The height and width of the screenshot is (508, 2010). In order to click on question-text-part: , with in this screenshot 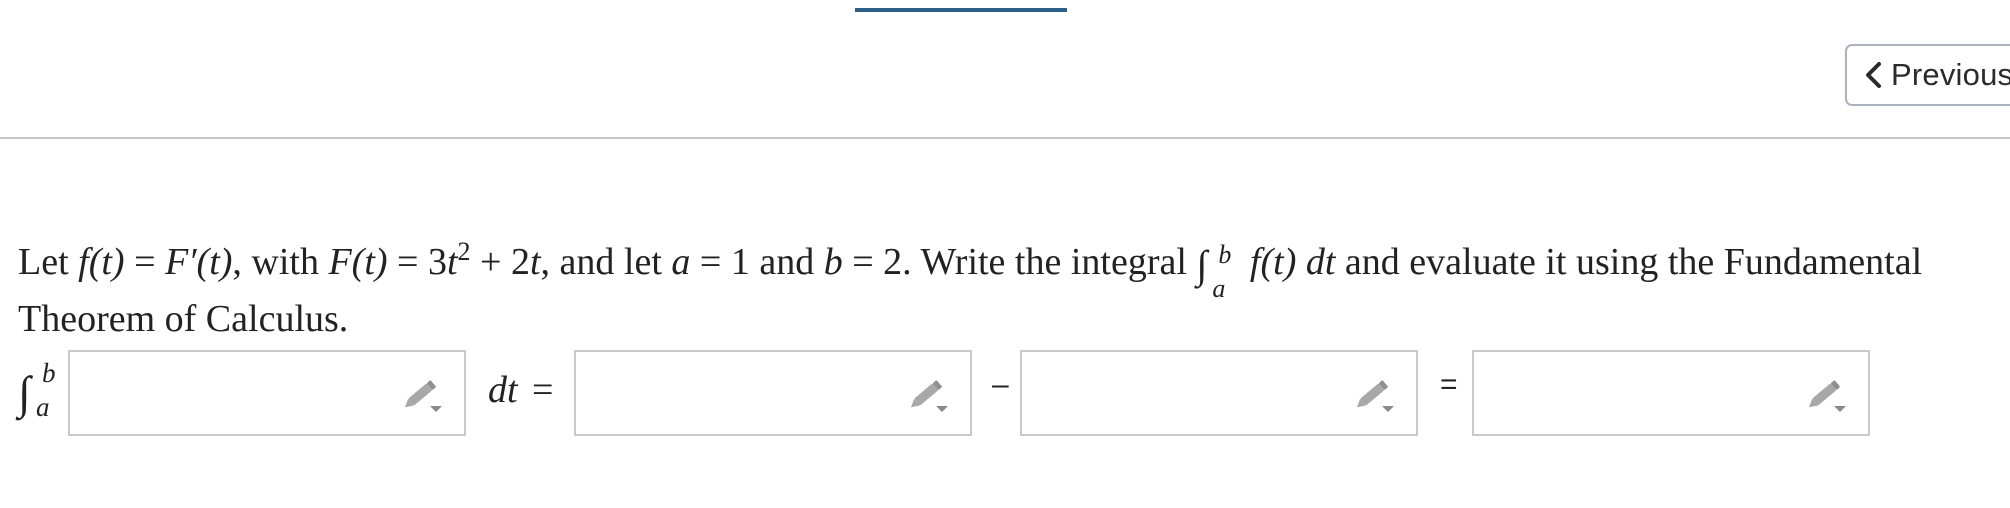, I will do `click(280, 262)`.